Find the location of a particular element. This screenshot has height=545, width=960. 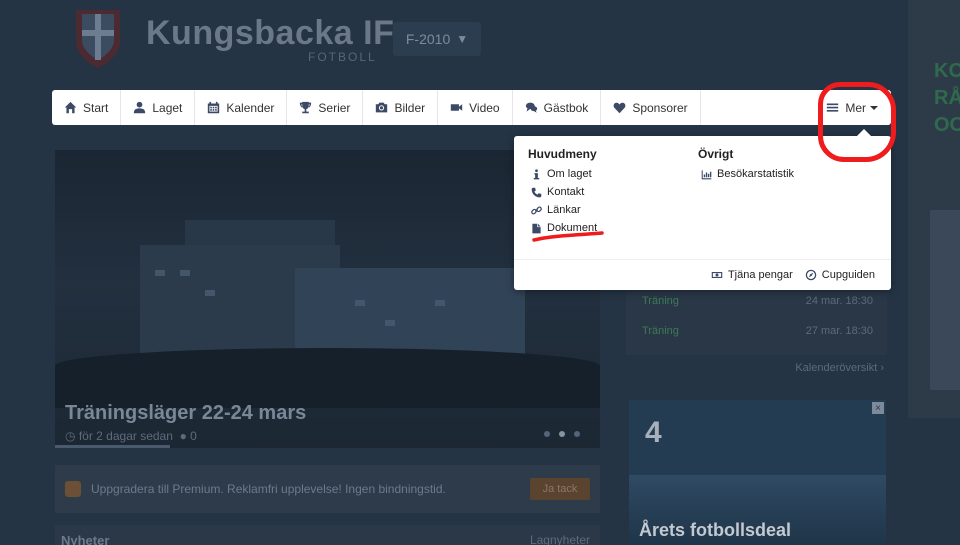

nav-label: Kalender is located at coordinates (250, 107).